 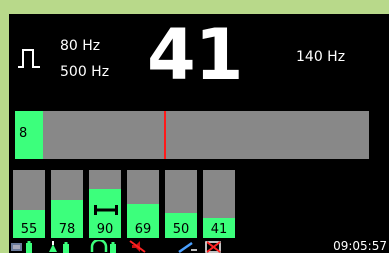 What do you see at coordinates (199, 246) in the screenshot?
I see `status-bar: 09:05:57` at bounding box center [199, 246].